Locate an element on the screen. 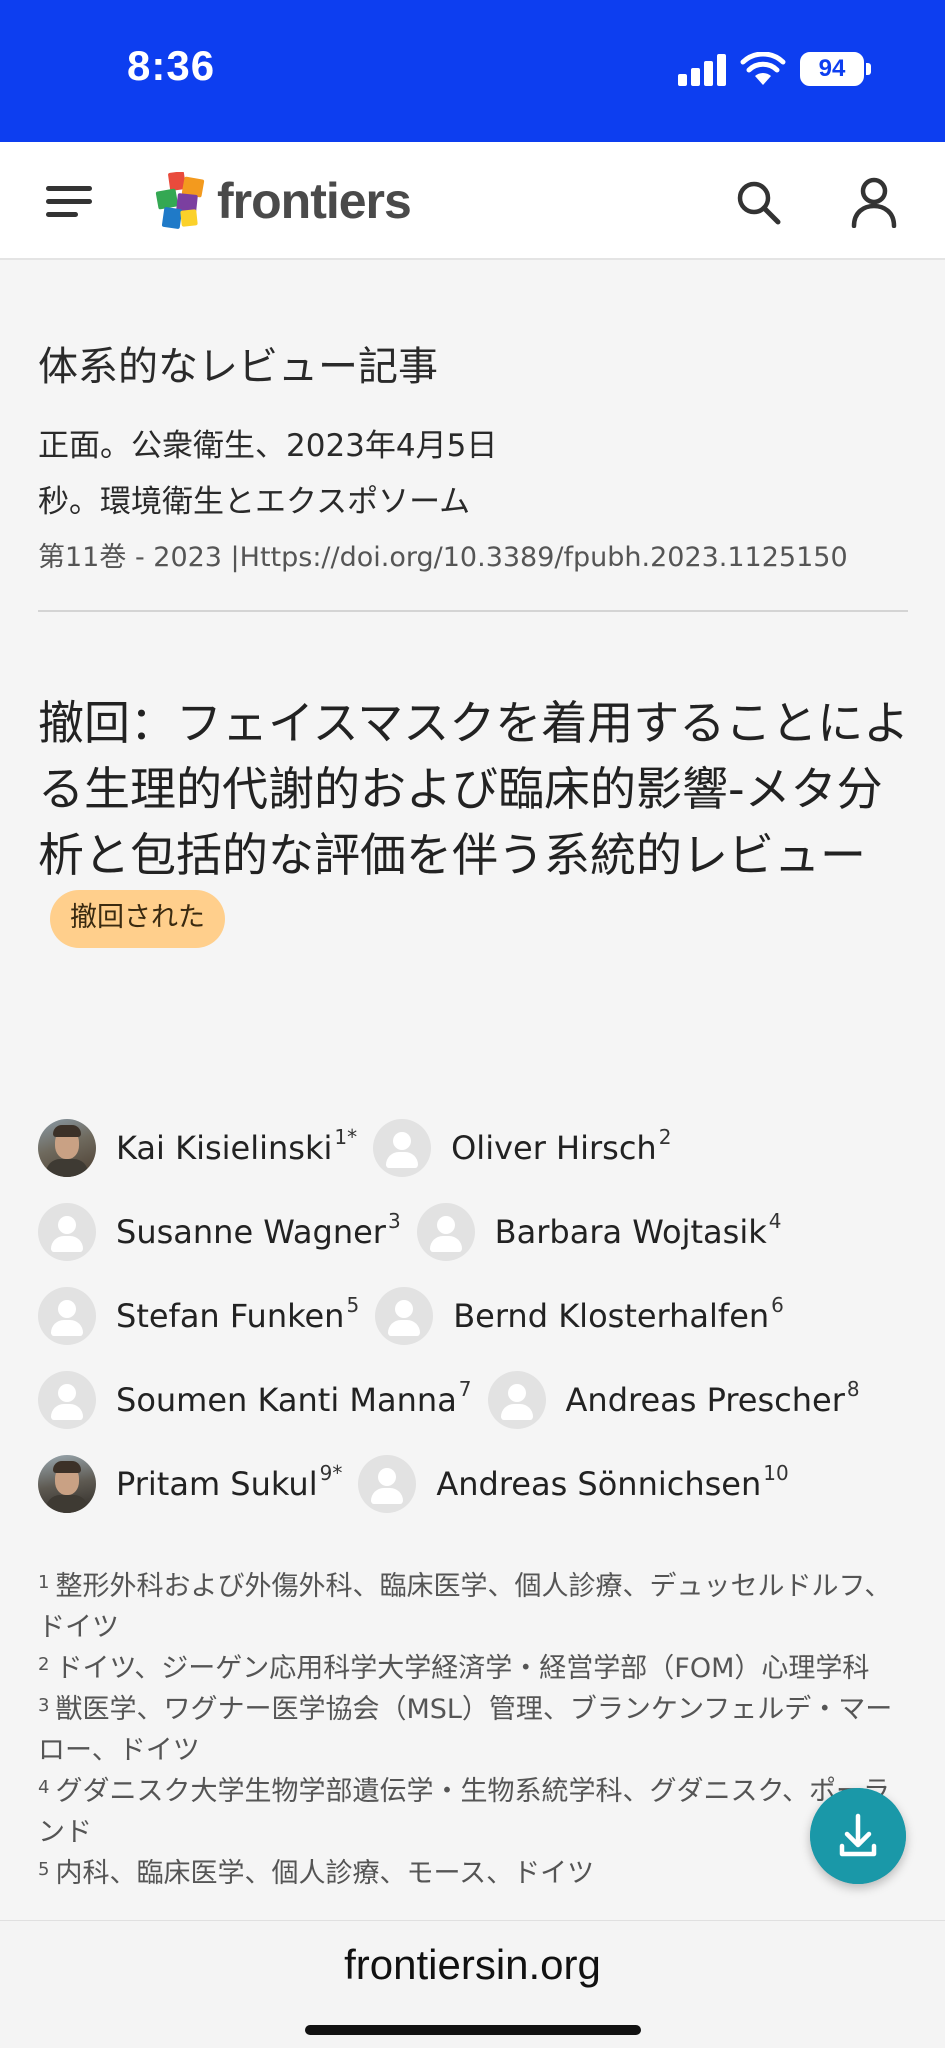  author-item: Susanne Wagner 3 is located at coordinates (219, 1232).